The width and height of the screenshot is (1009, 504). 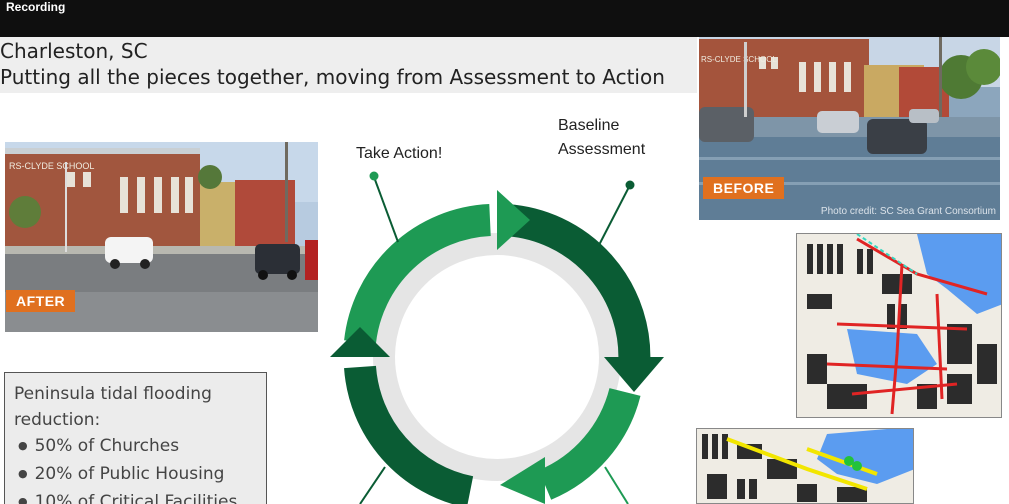 I want to click on take-action-label: Take Action!, so click(x=399, y=153).